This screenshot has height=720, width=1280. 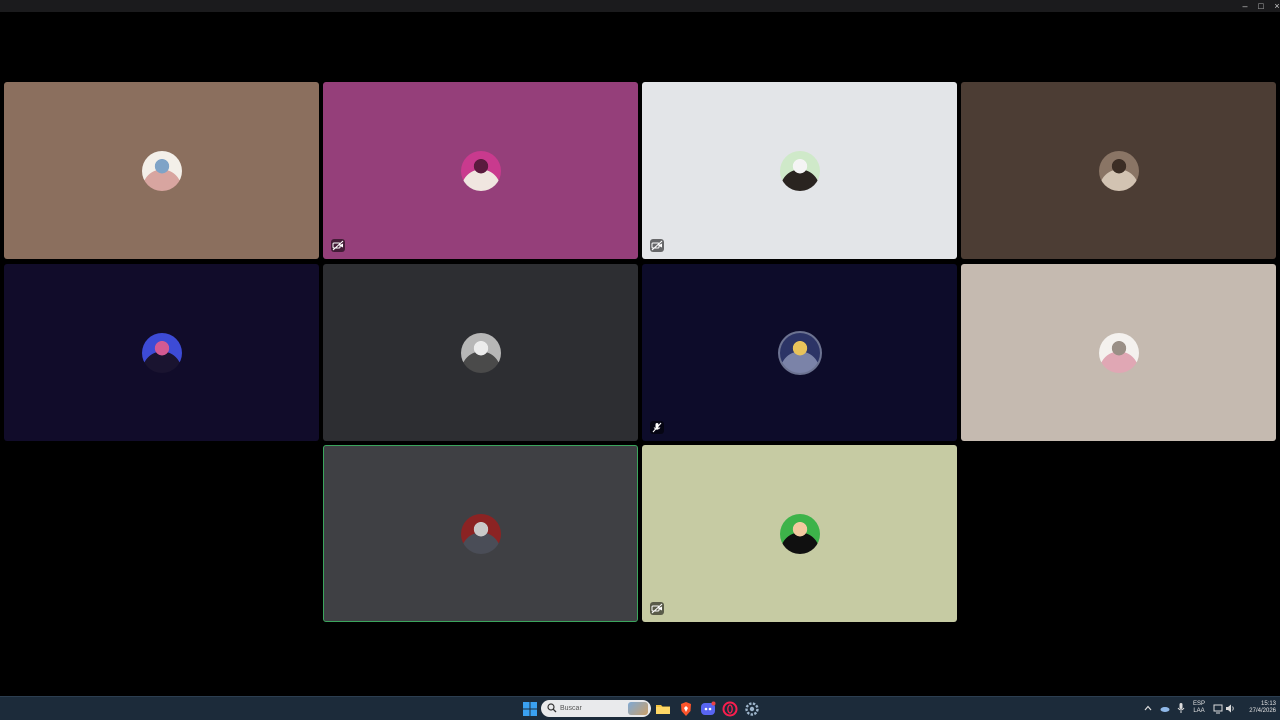 I want to click on opera-gx-icon, so click(x=730, y=709).